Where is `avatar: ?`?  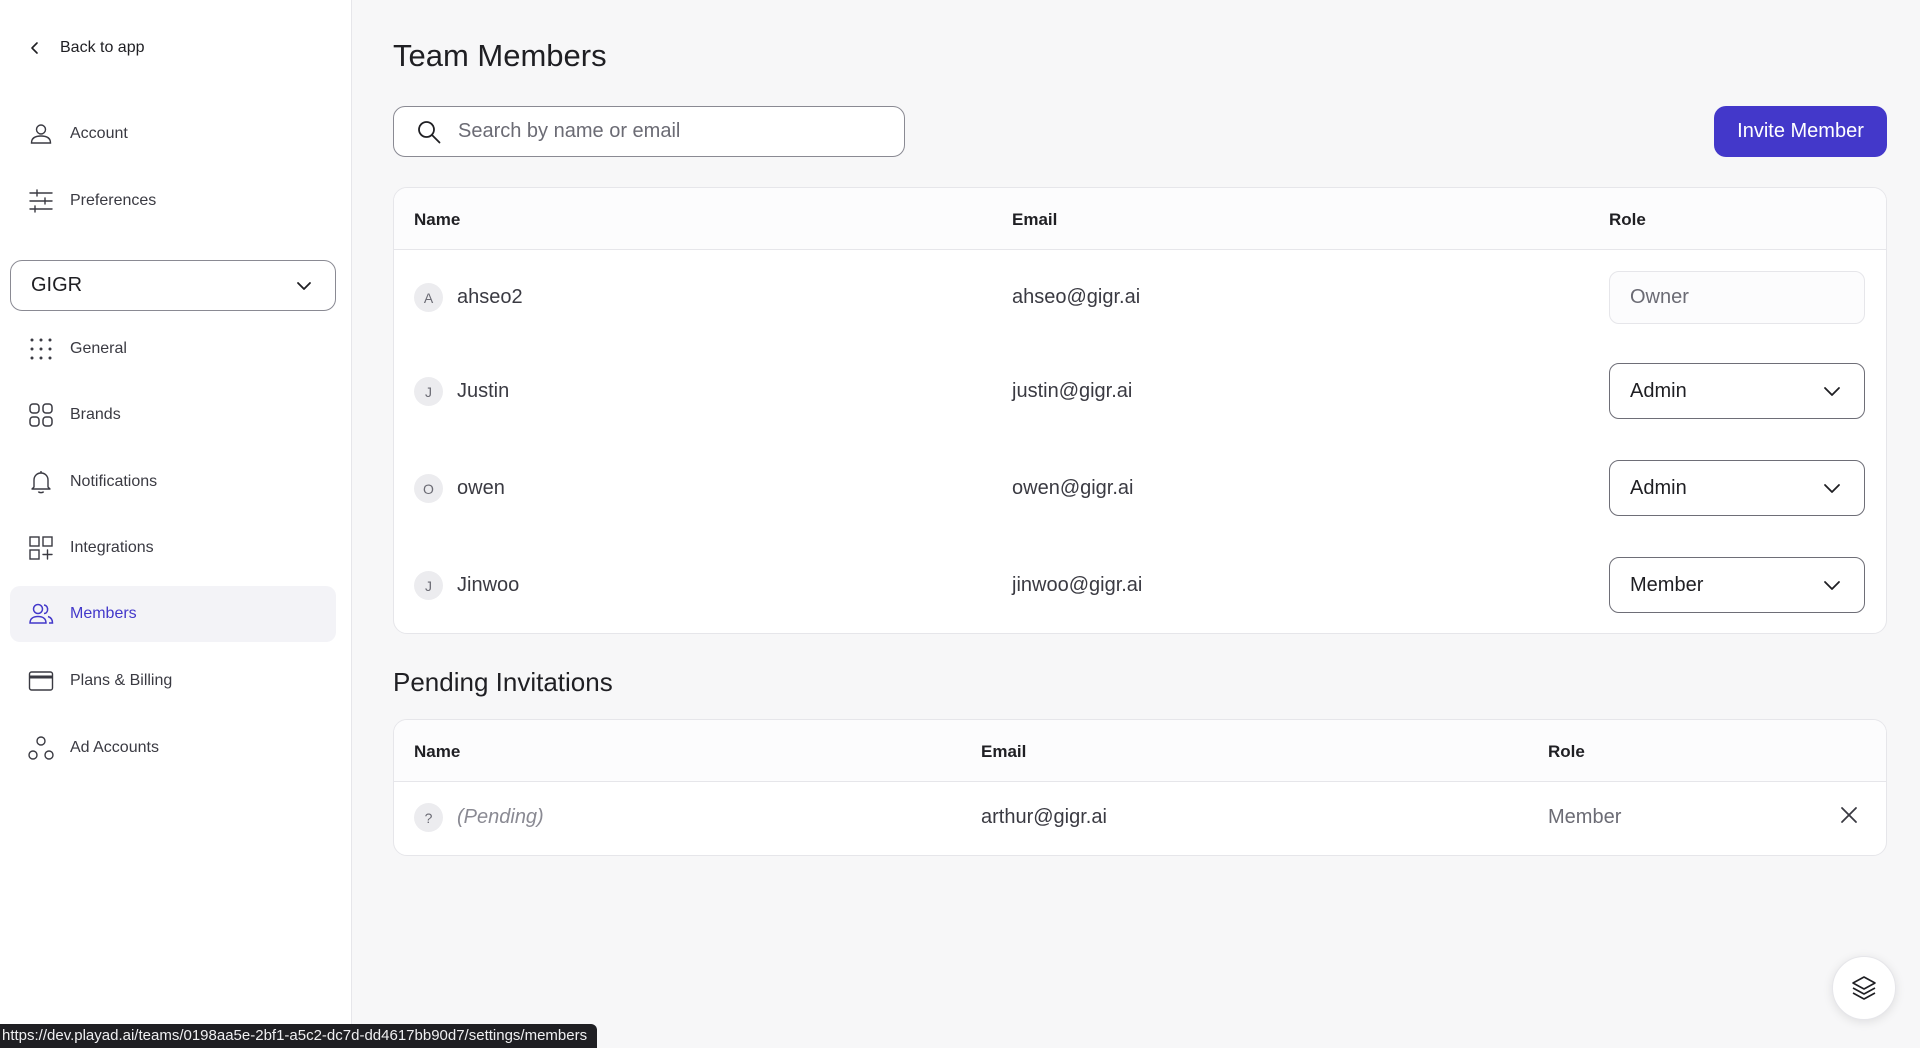
avatar: ? is located at coordinates (428, 817).